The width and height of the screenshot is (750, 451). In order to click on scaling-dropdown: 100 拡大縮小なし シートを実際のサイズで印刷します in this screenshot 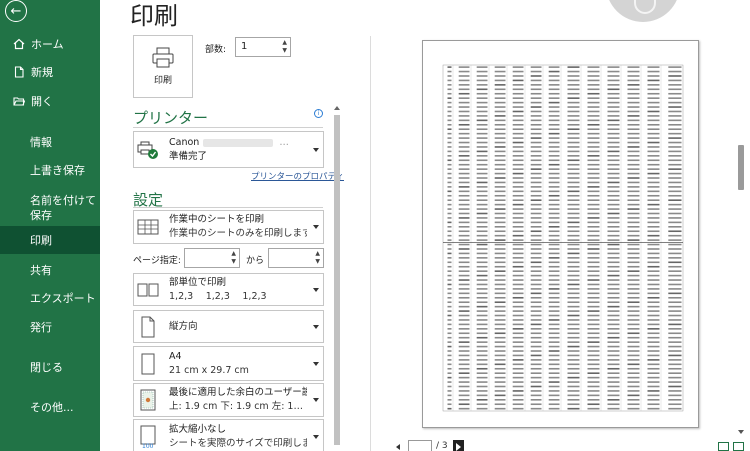, I will do `click(228, 435)`.